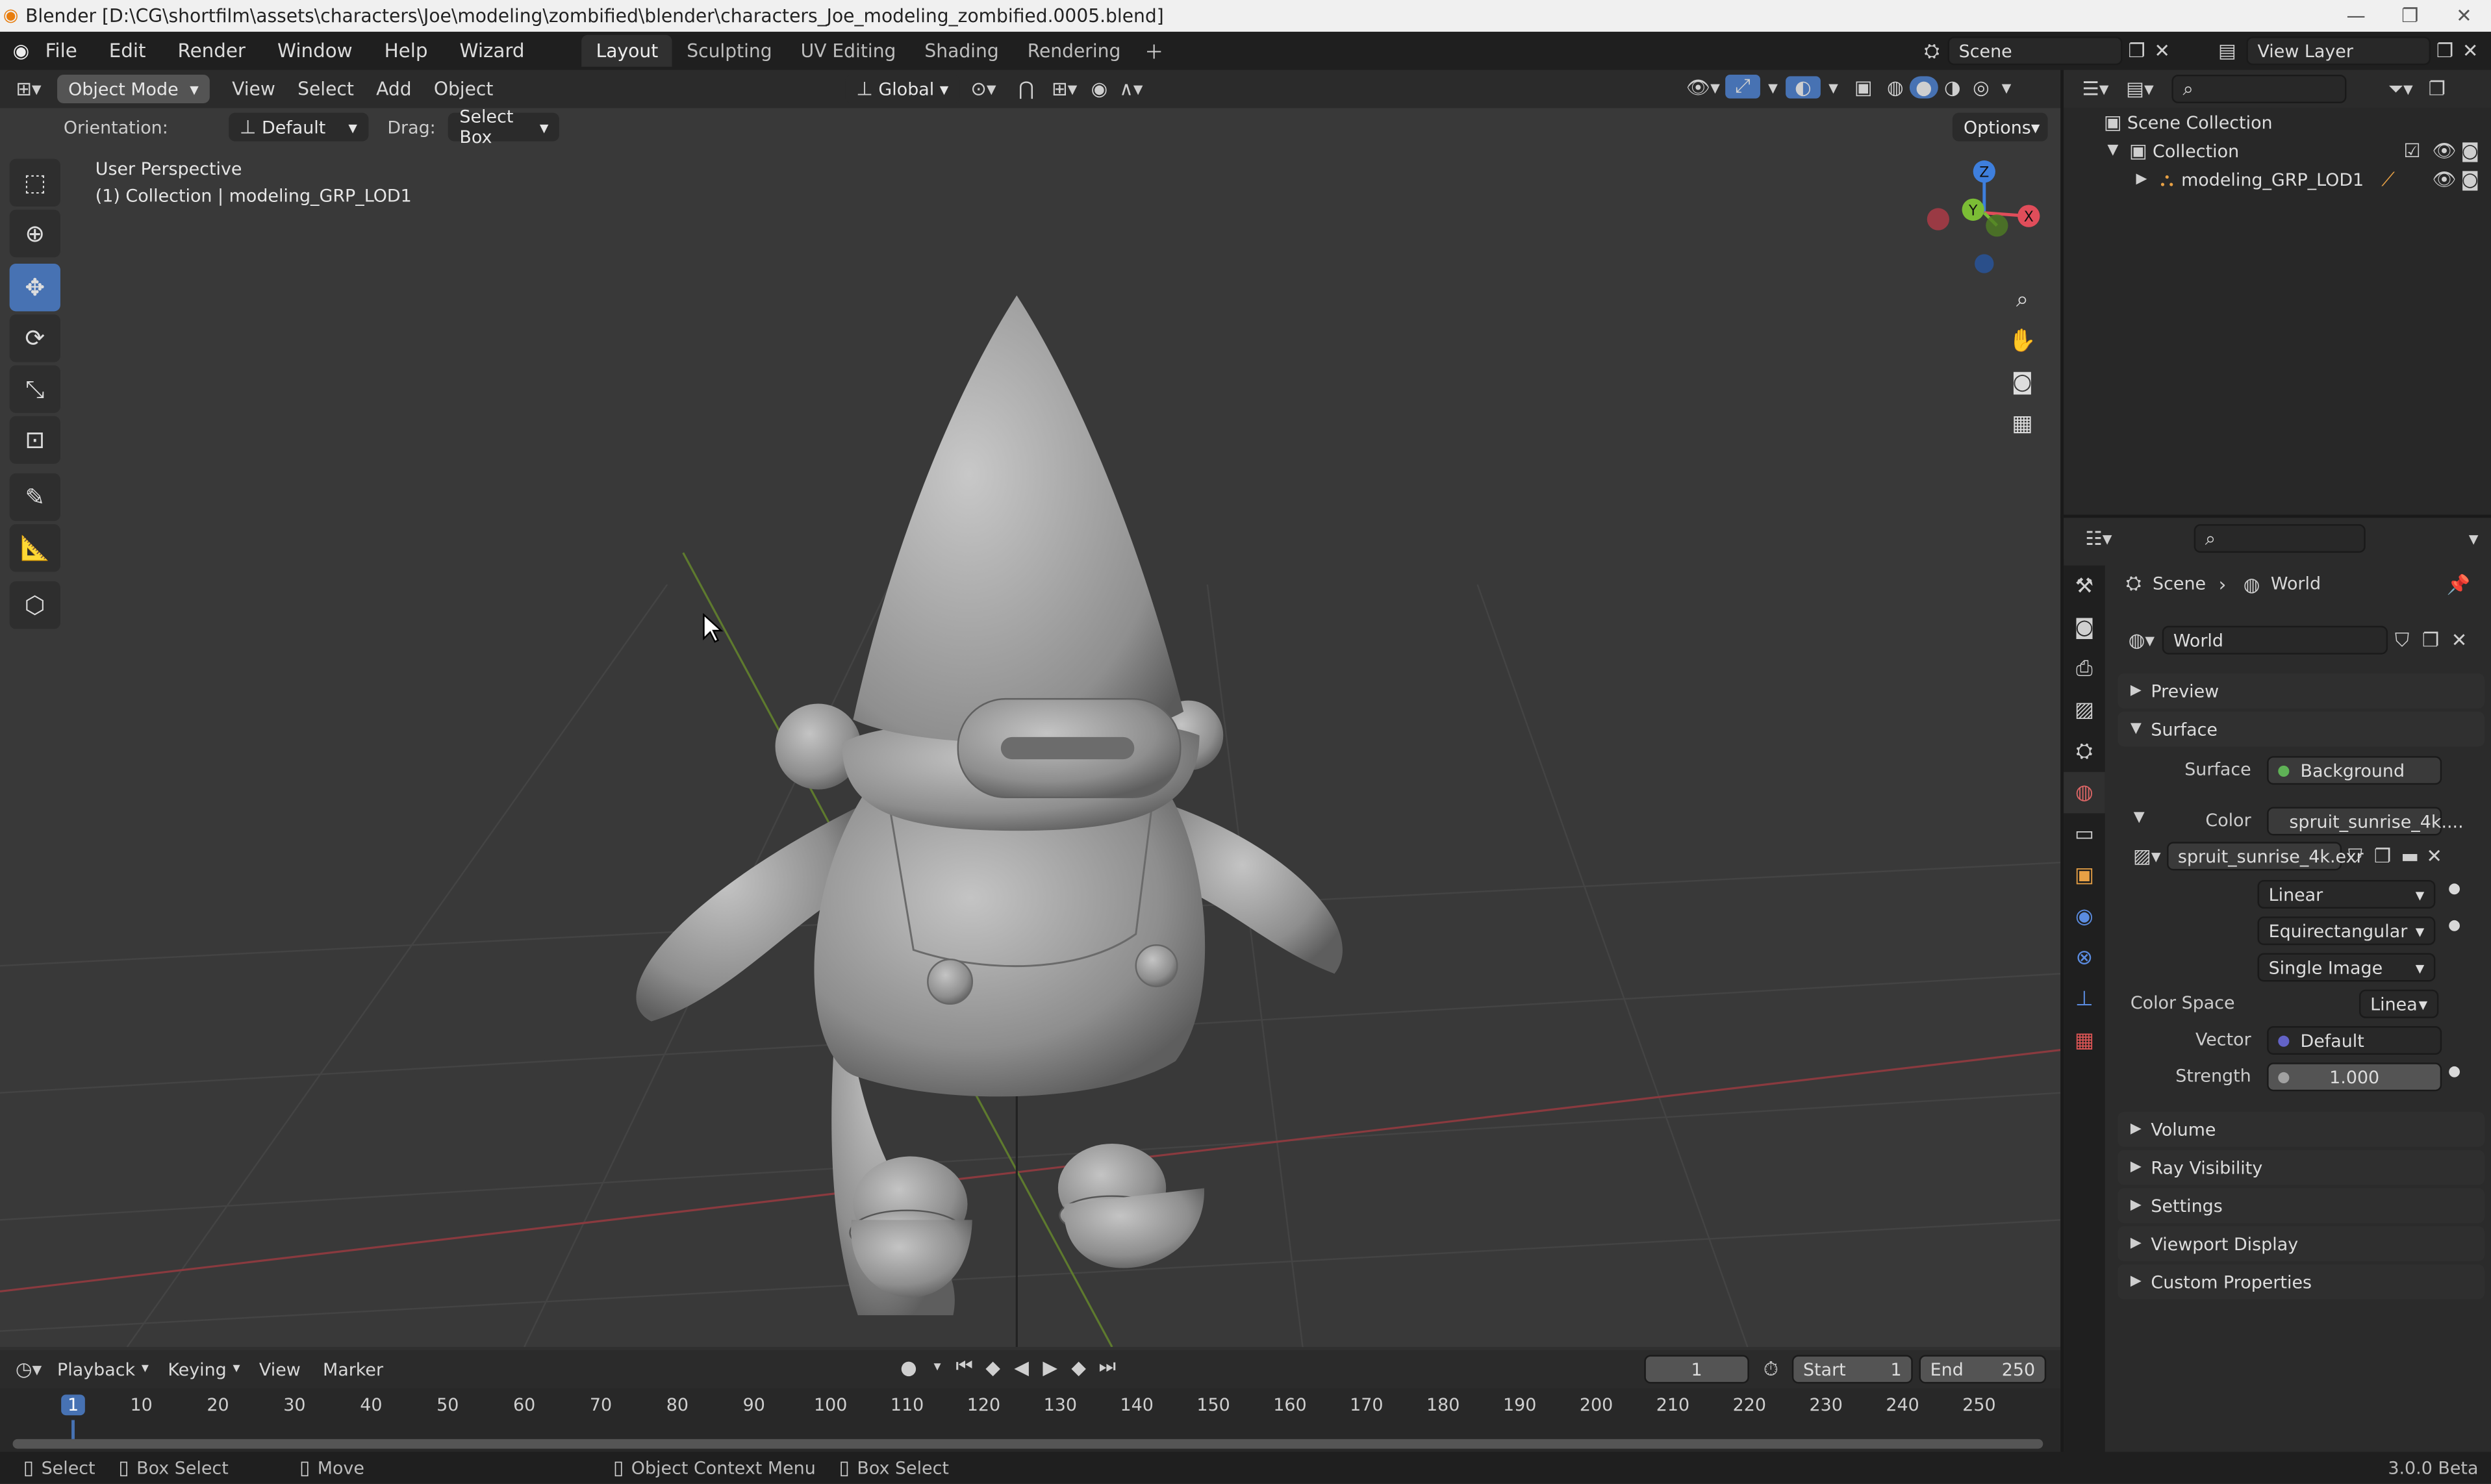  Describe the element at coordinates (491, 51) in the screenshot. I see `menu-wizard: Wizard` at that location.